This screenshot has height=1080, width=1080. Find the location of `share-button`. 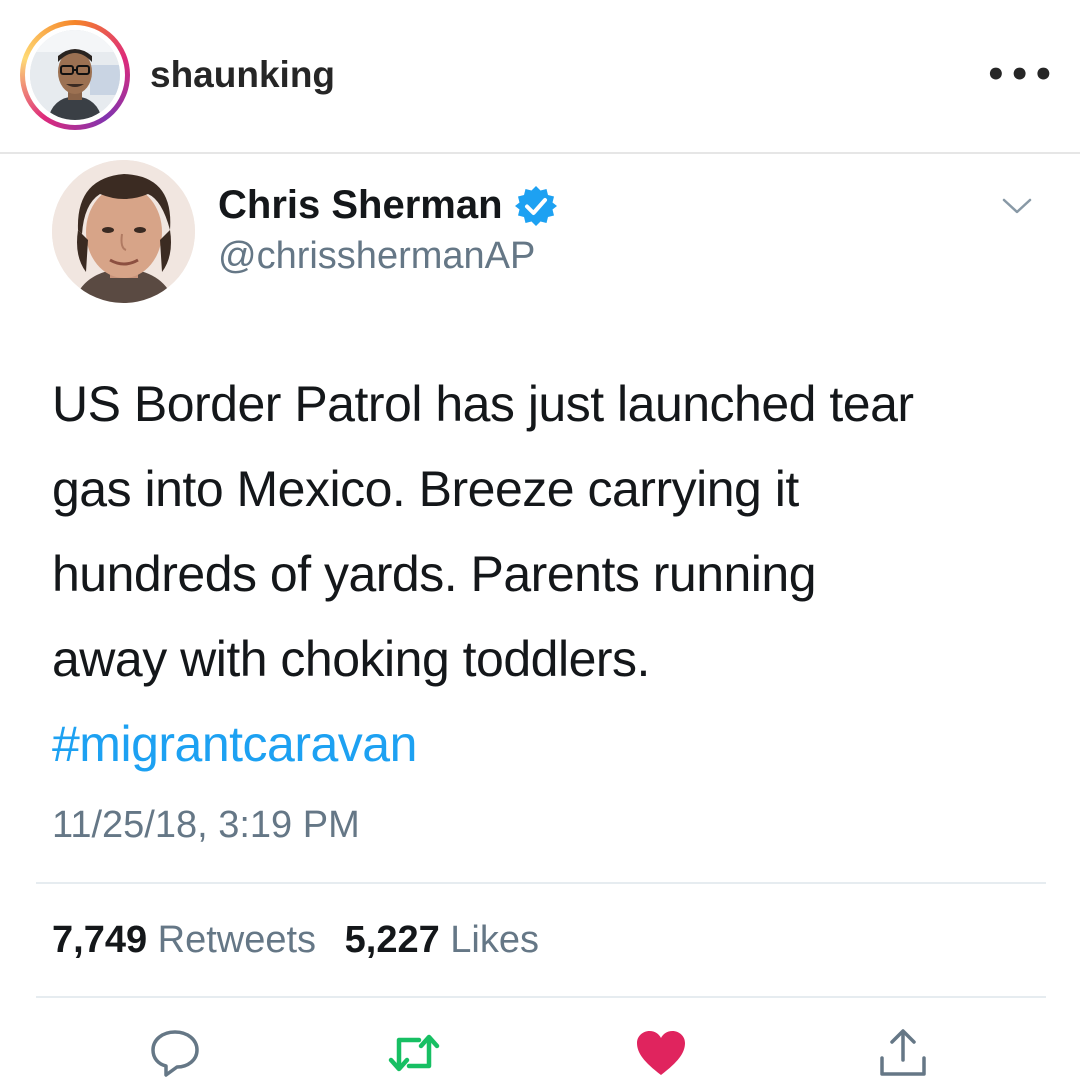

share-button is located at coordinates (903, 1053).